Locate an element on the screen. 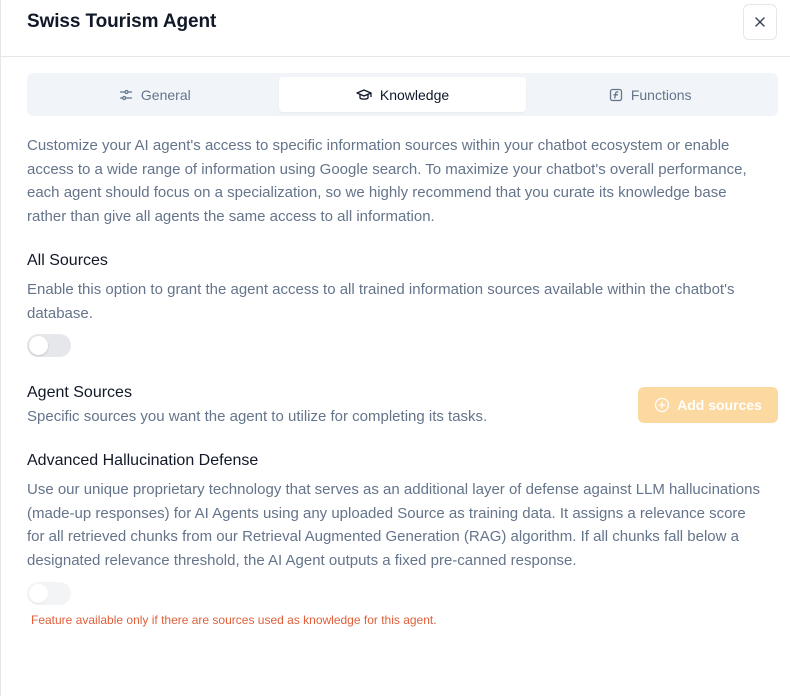 This screenshot has width=790, height=696. hallucination-defense-title: Advanced Hallucination Defense is located at coordinates (143, 460).